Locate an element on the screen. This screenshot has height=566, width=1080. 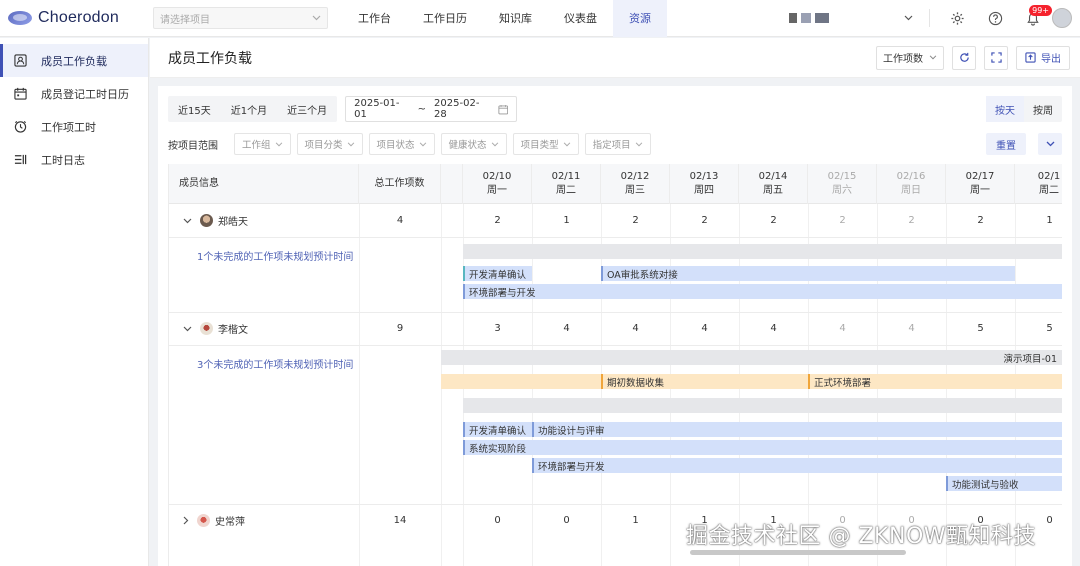
day-weekday: 周三 is located at coordinates (635, 190).